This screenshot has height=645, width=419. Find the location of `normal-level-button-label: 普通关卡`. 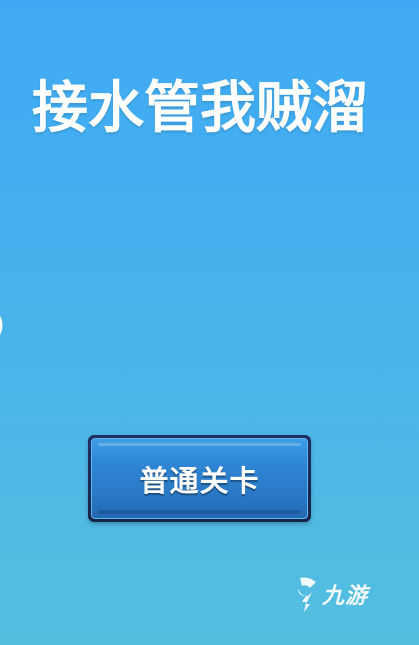

normal-level-button-label: 普通关卡 is located at coordinates (199, 480).